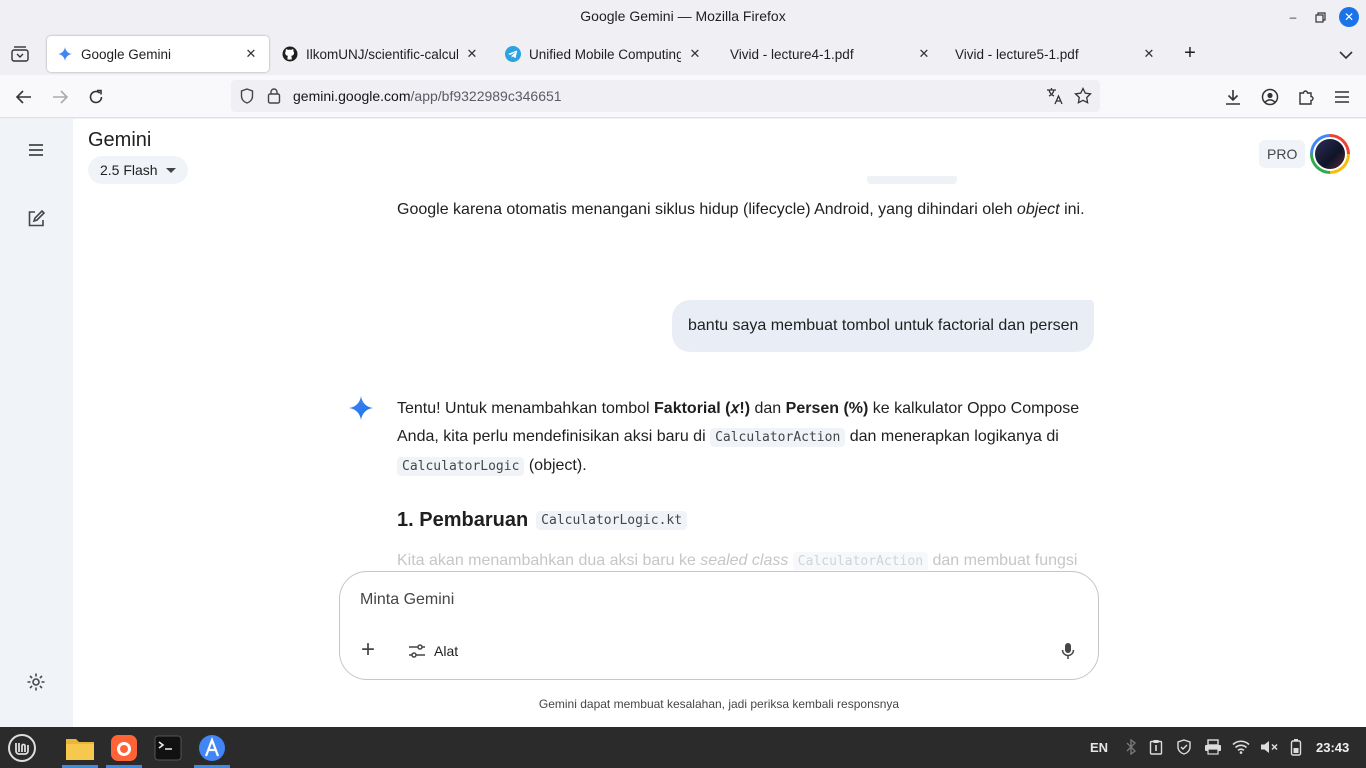 This screenshot has width=1366, height=768. What do you see at coordinates (20, 54) in the screenshot?
I see `tab-list-icon` at bounding box center [20, 54].